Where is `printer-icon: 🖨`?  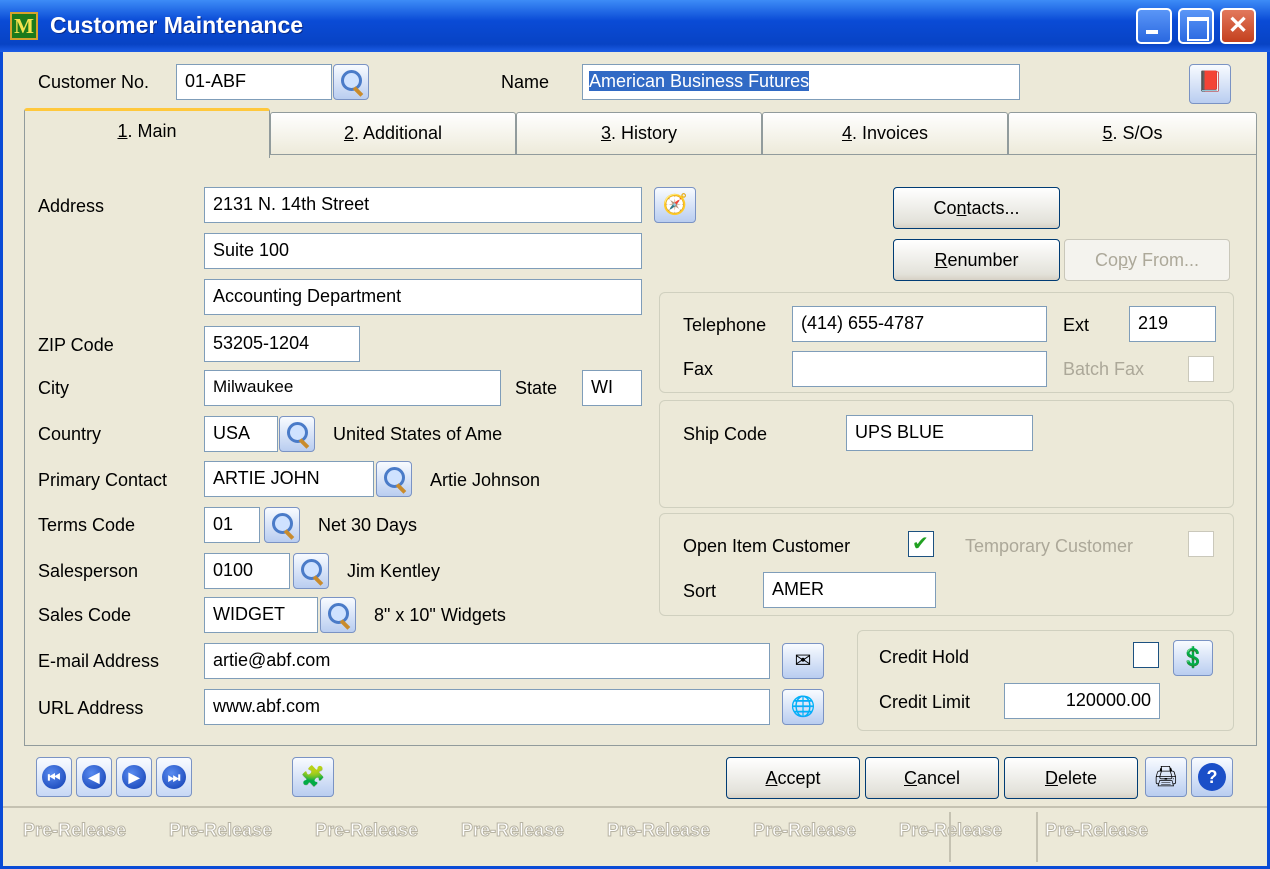
printer-icon: 🖨 is located at coordinates (1166, 777).